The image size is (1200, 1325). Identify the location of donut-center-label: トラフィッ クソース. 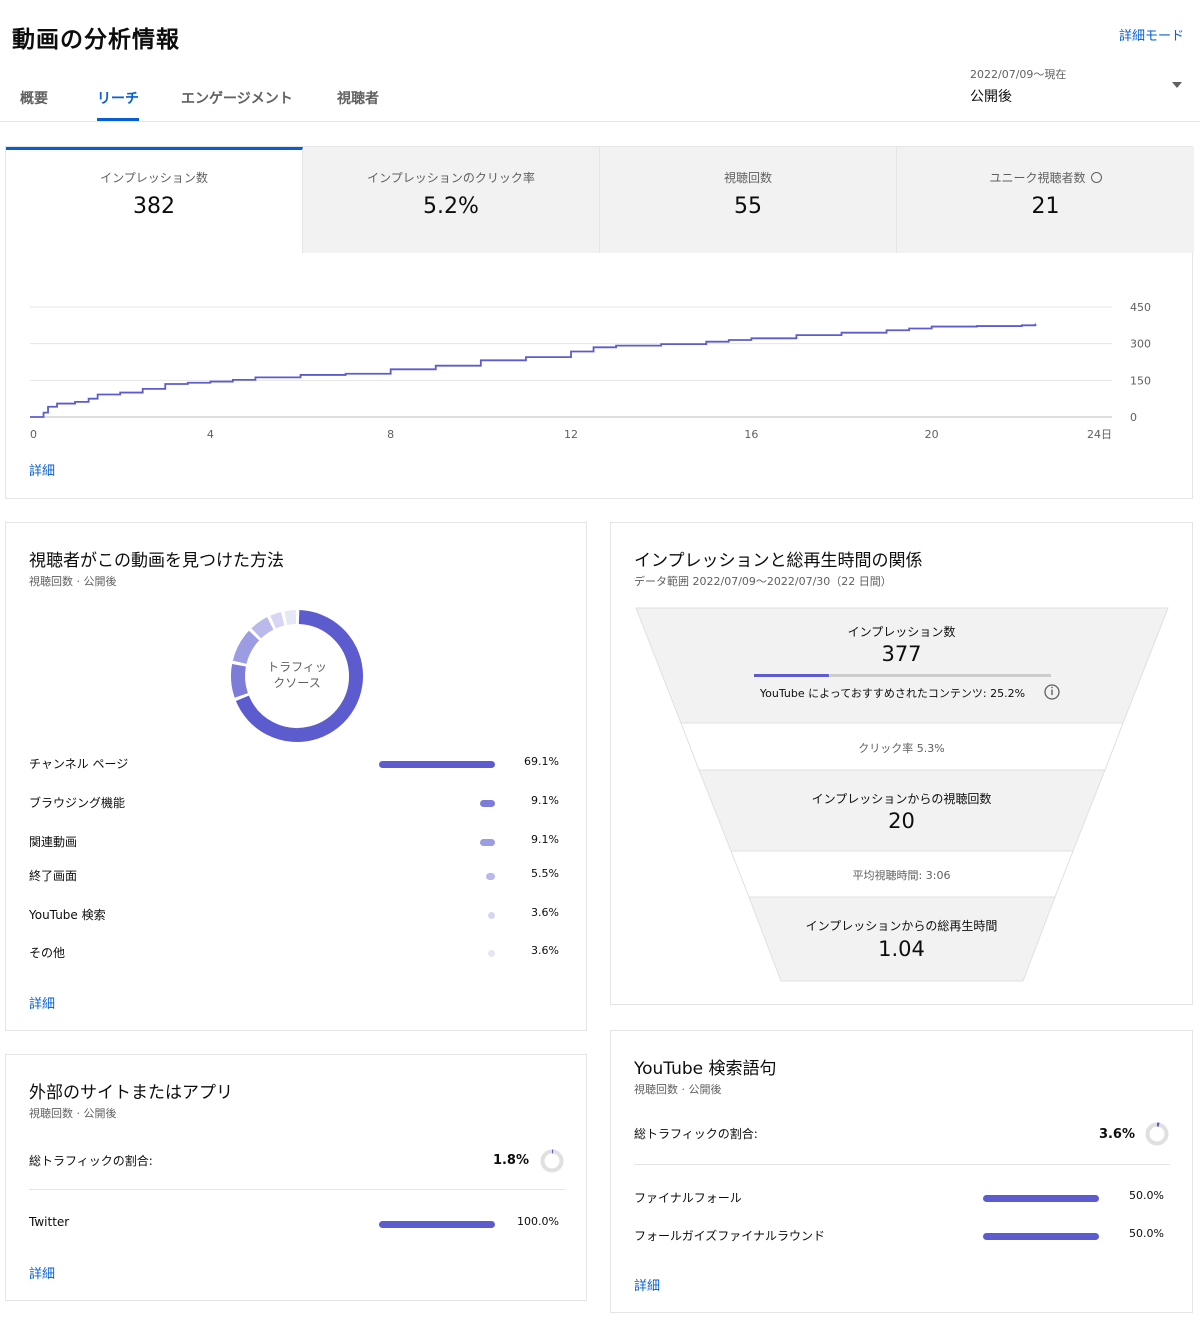
(297, 675).